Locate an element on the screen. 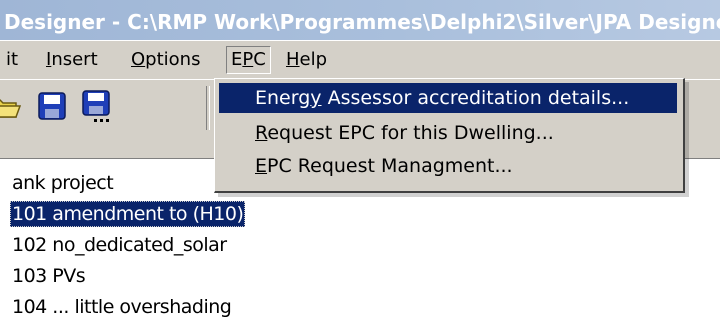 The height and width of the screenshot is (320, 720). save-button is located at coordinates (52, 106).